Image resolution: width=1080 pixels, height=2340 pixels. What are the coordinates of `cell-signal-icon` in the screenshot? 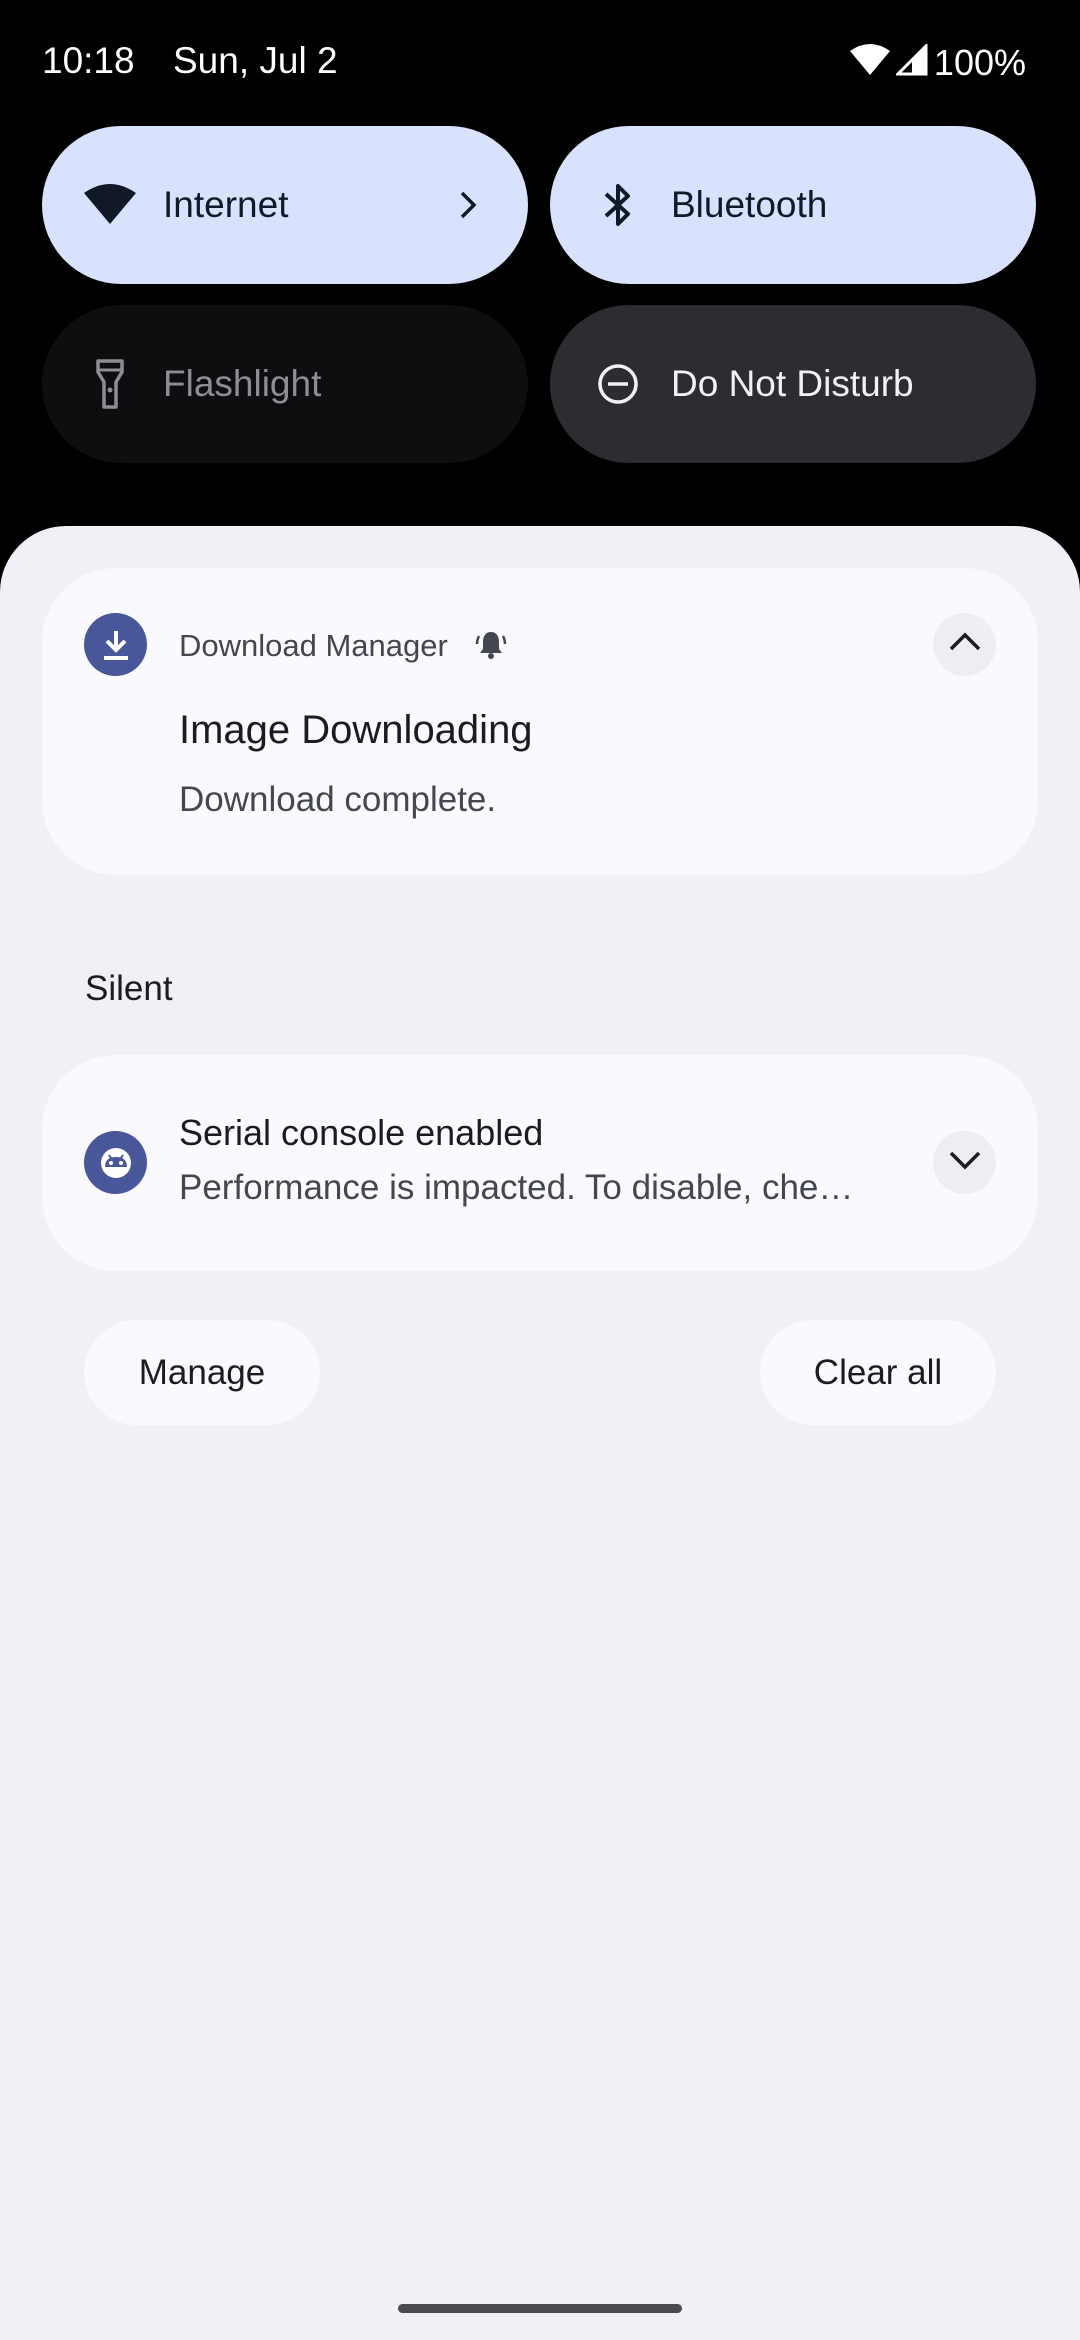 It's located at (911, 61).